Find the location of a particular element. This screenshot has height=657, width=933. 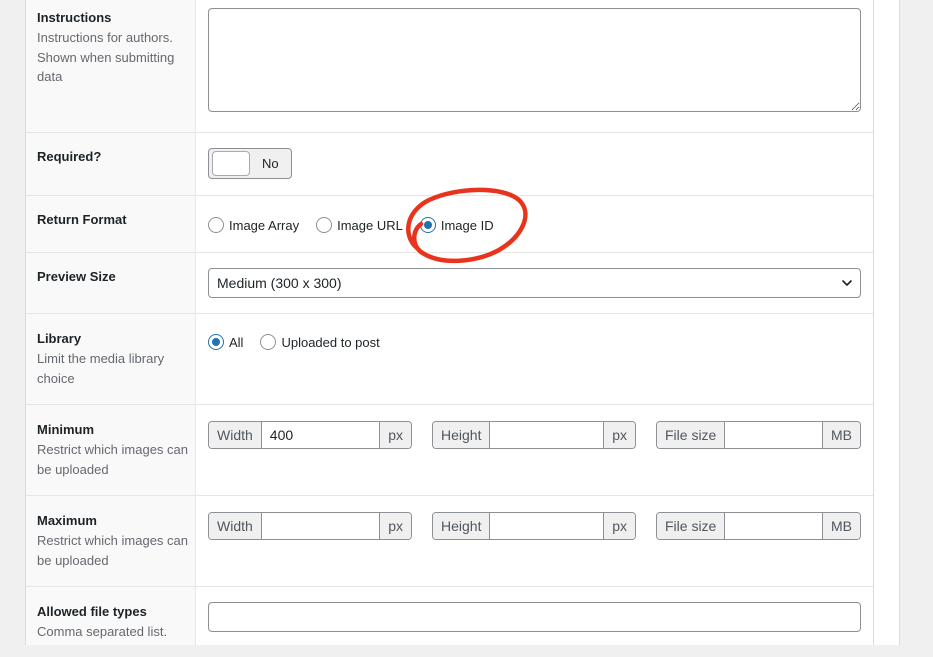

radio-image-url: Image URL is located at coordinates (359, 225).